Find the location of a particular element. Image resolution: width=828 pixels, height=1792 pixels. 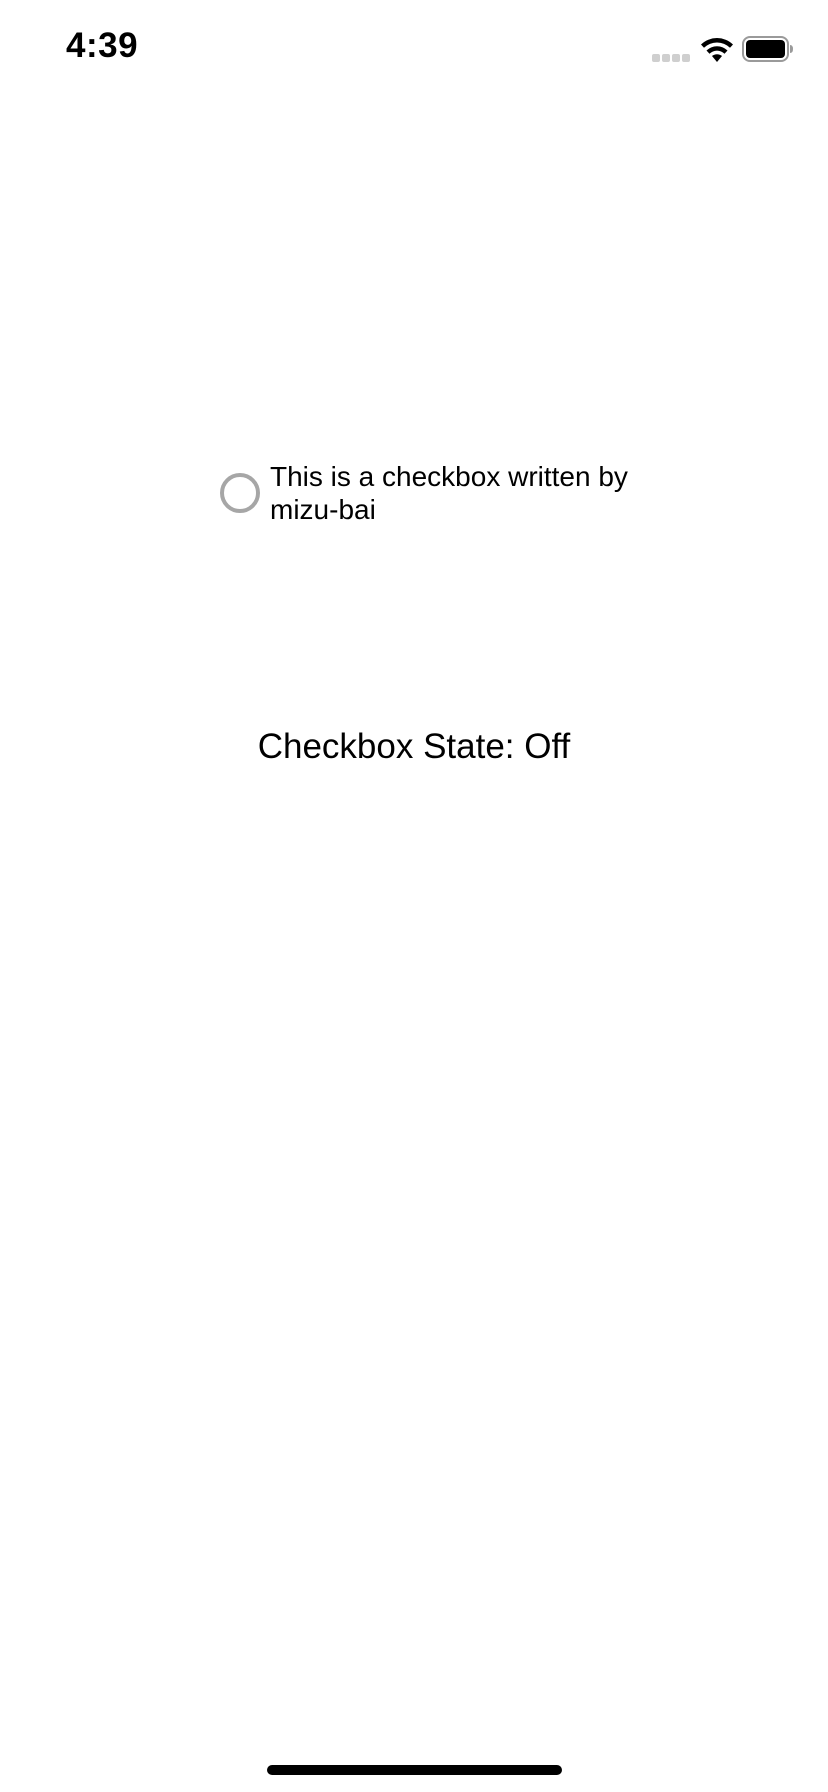

wifi-icon is located at coordinates (717, 50).